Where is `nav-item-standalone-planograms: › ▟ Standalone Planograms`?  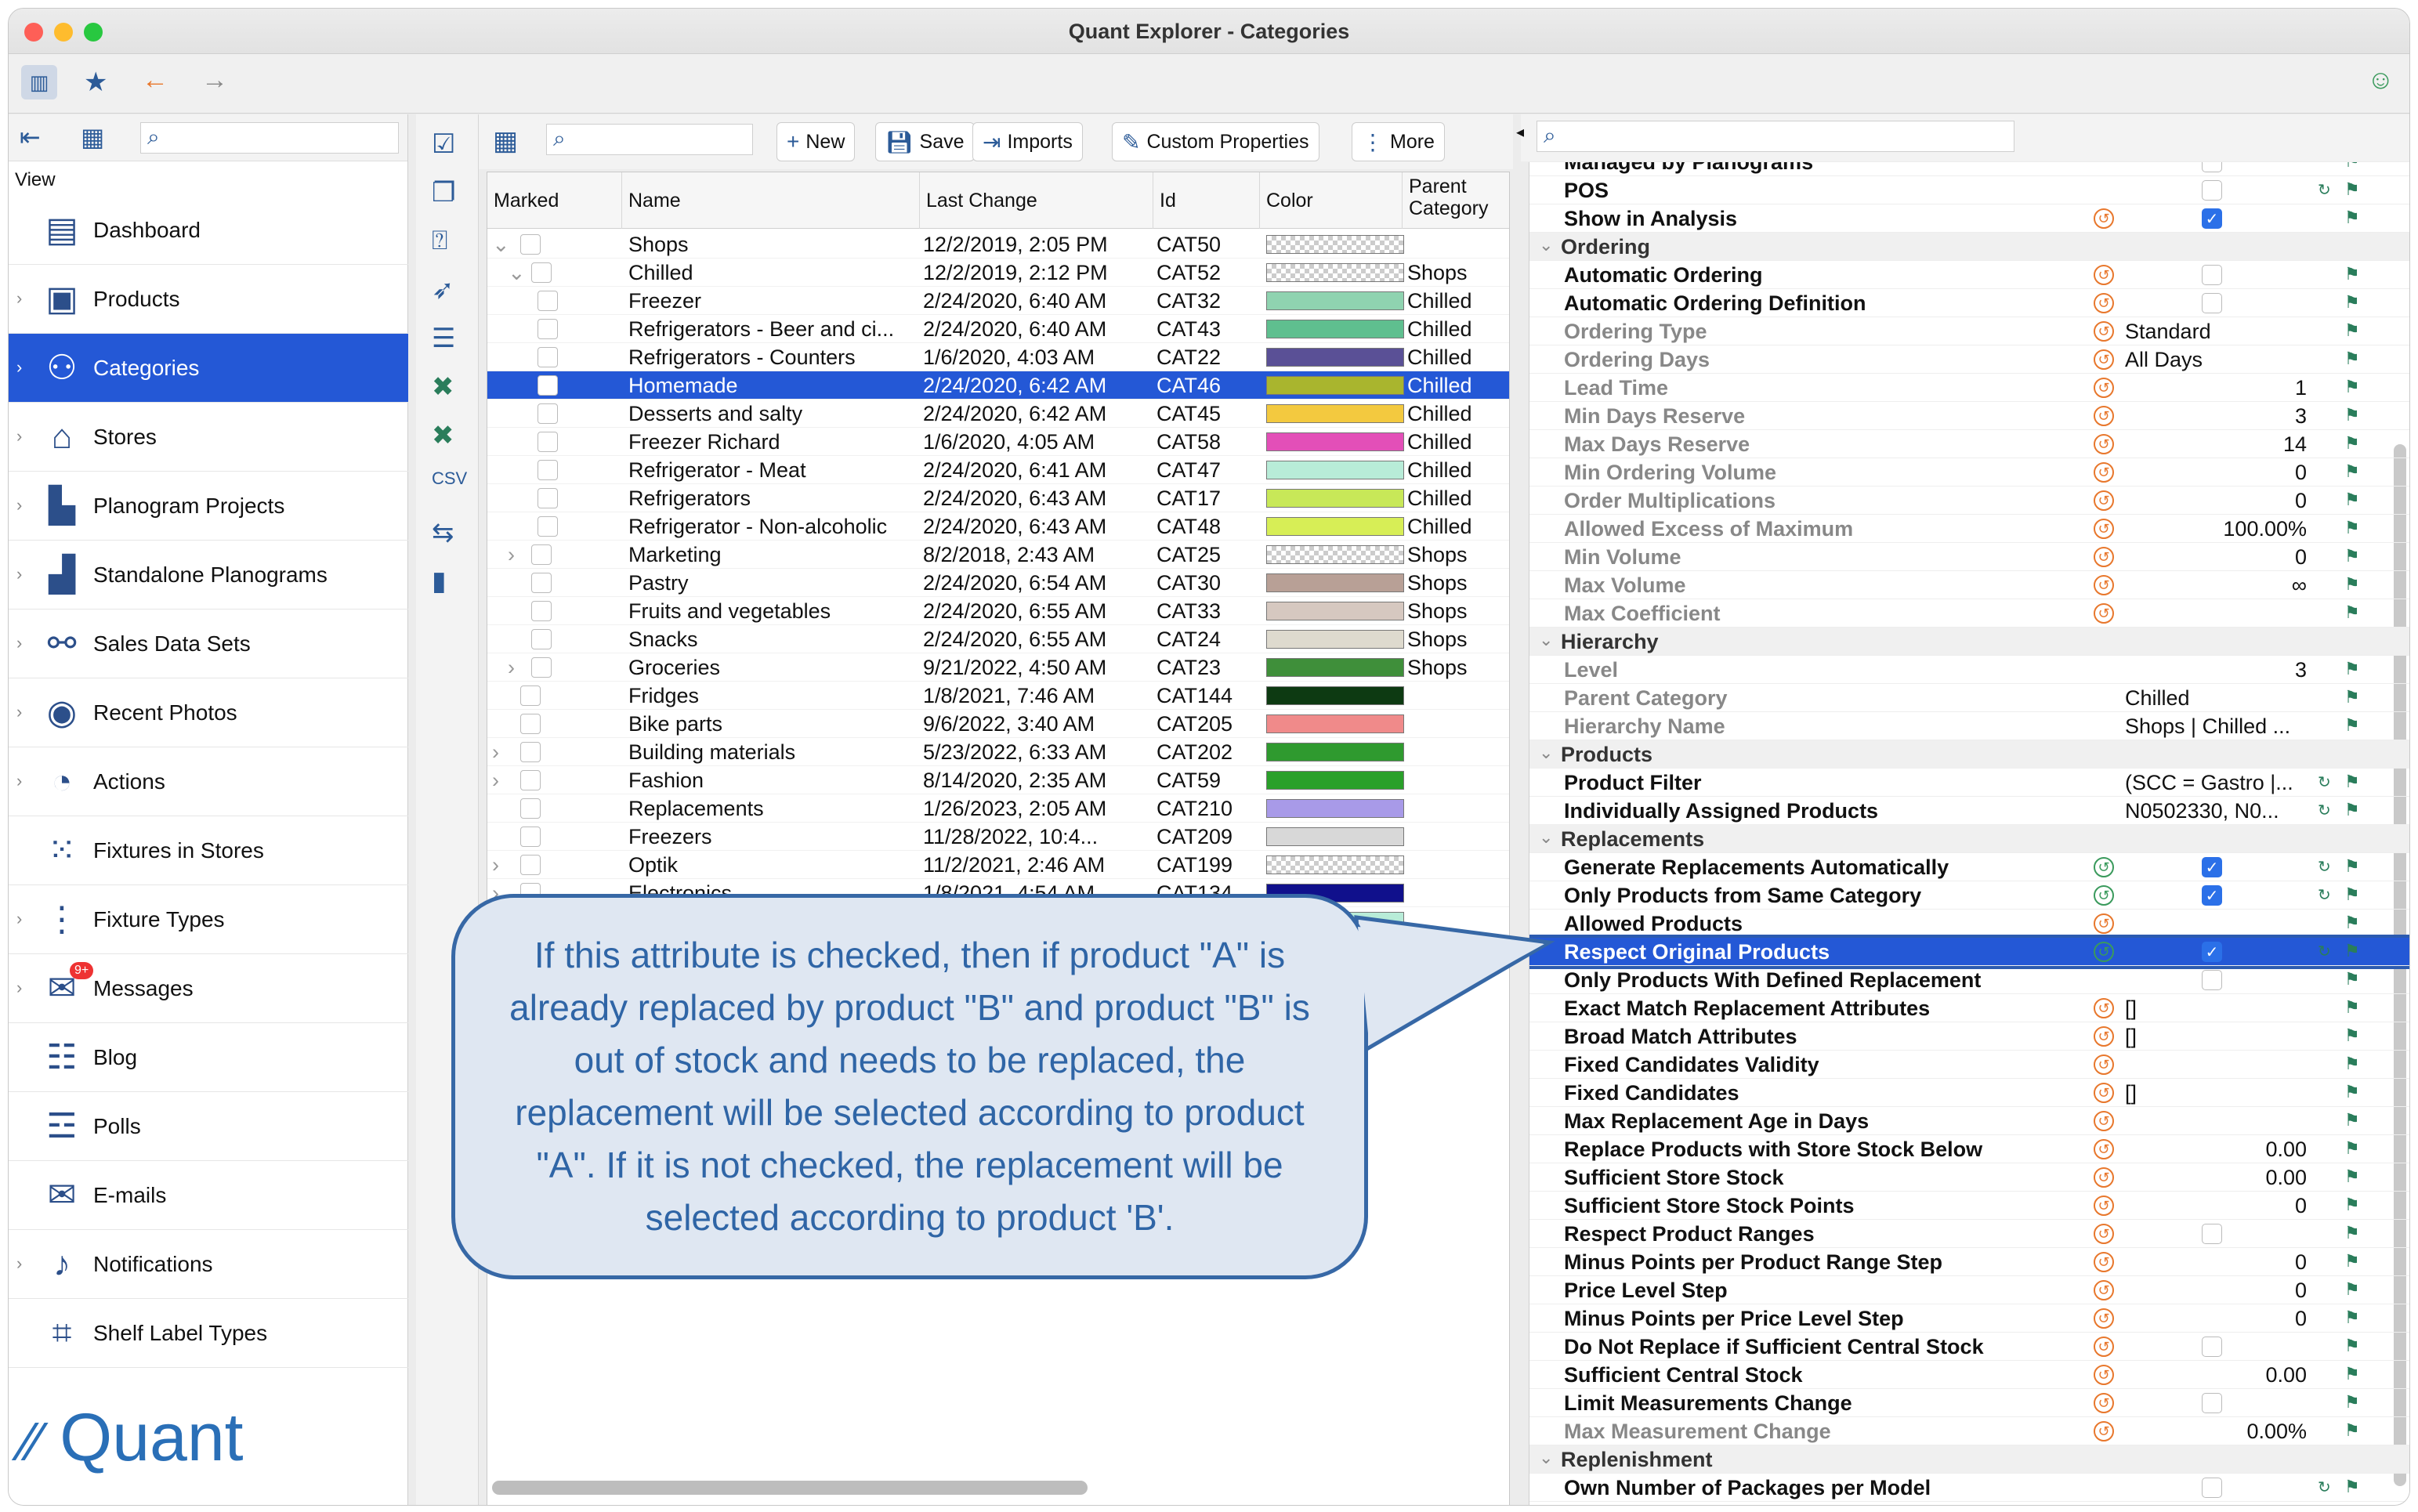 nav-item-standalone-planograms: › ▟ Standalone Planograms is located at coordinates (208, 576).